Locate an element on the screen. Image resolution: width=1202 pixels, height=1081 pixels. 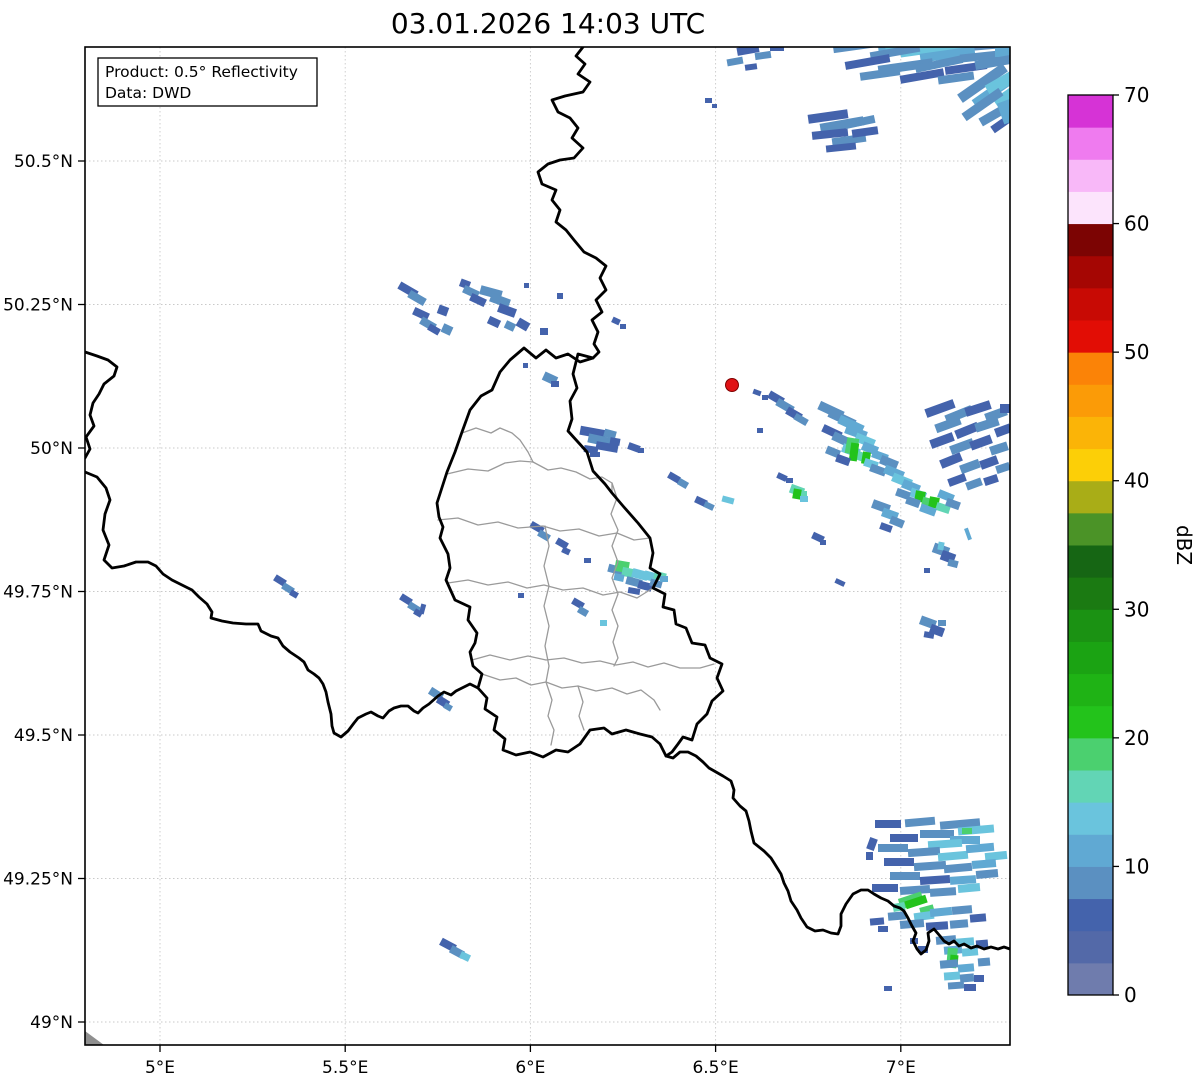
colorbar-tick-label: 30 is located at coordinates (1136, 609).